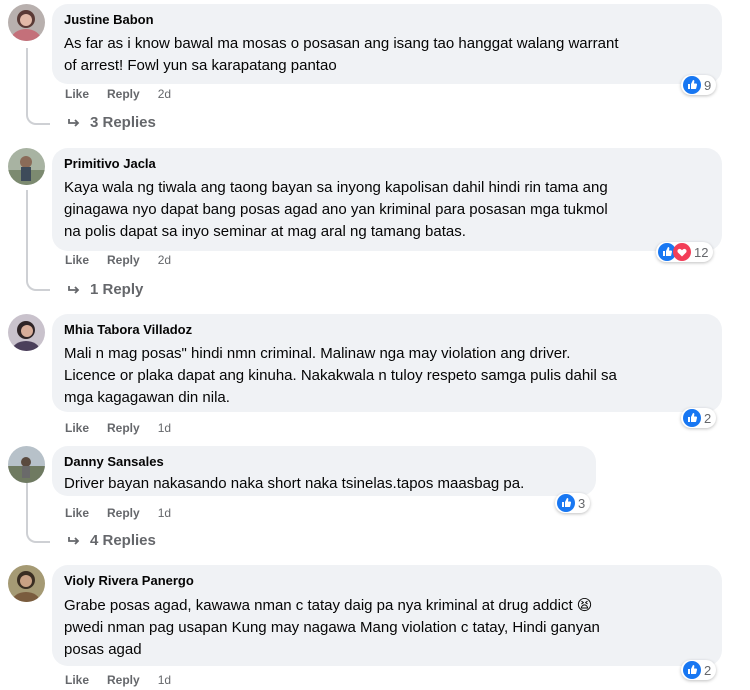  Describe the element at coordinates (701, 252) in the screenshot. I see `reaction-count: 12` at that location.